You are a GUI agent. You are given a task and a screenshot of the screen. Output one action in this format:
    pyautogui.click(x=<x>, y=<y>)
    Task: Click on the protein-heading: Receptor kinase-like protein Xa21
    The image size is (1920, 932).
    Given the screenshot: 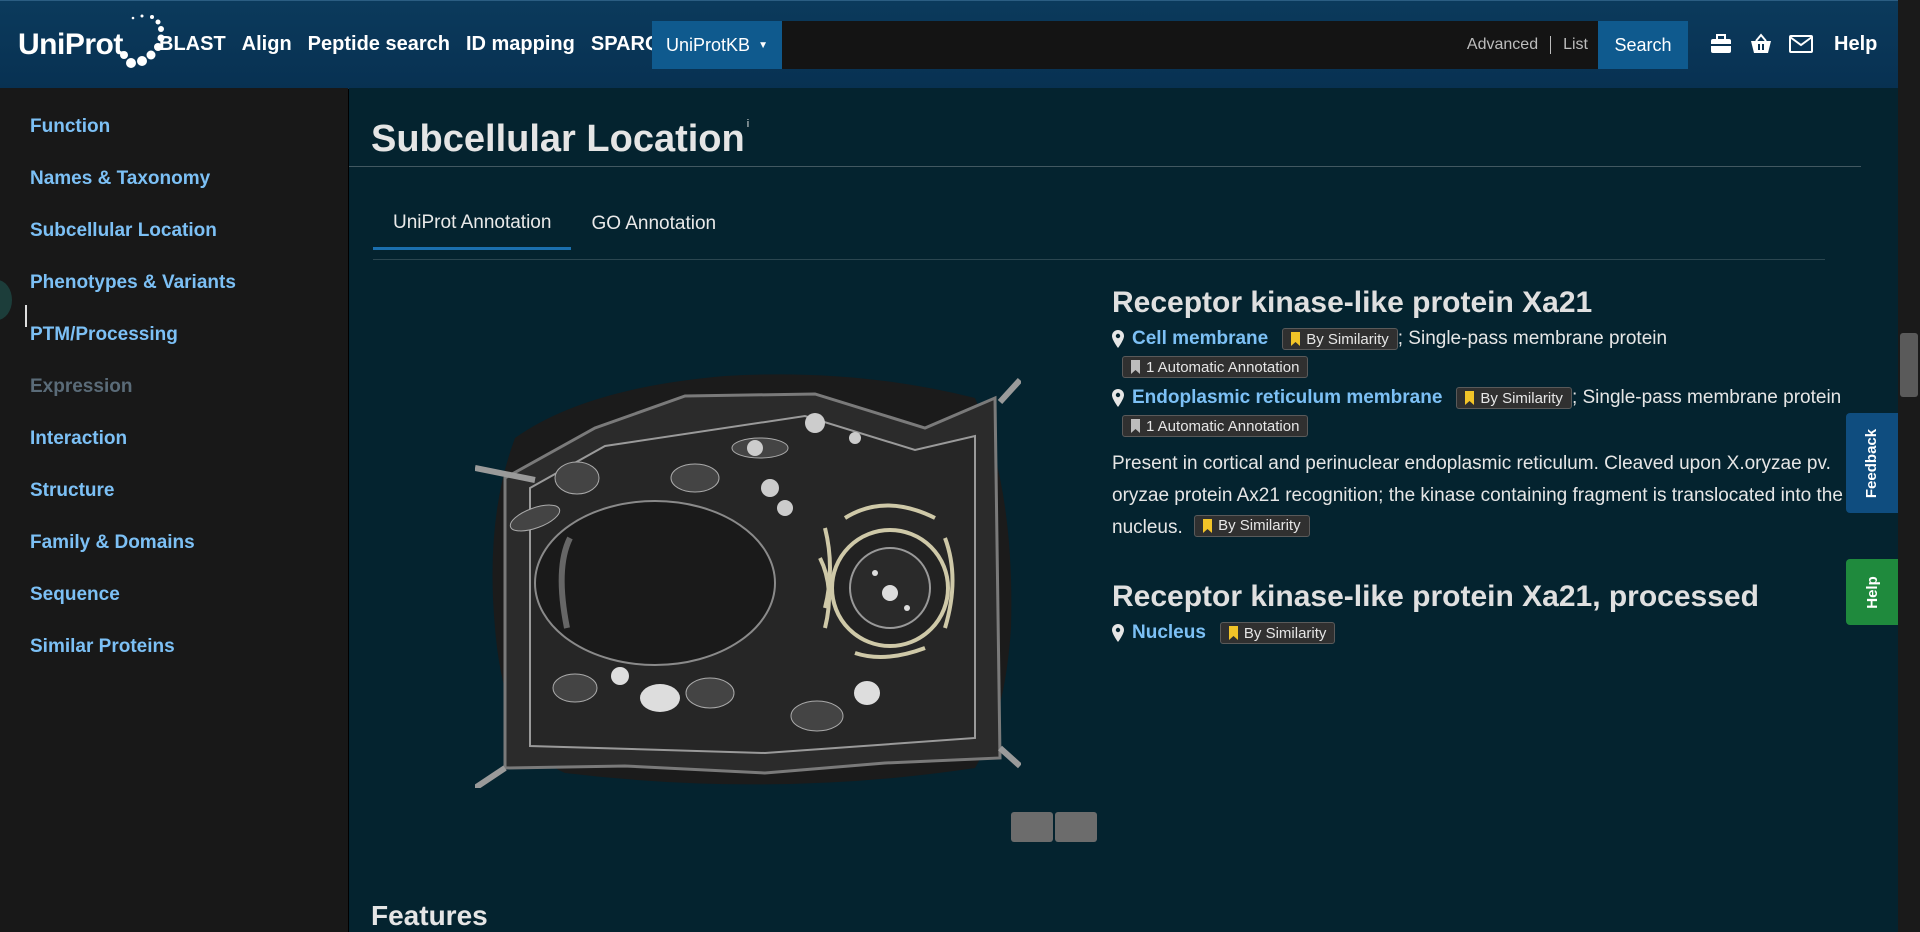 What is the action you would take?
    pyautogui.click(x=1352, y=302)
    